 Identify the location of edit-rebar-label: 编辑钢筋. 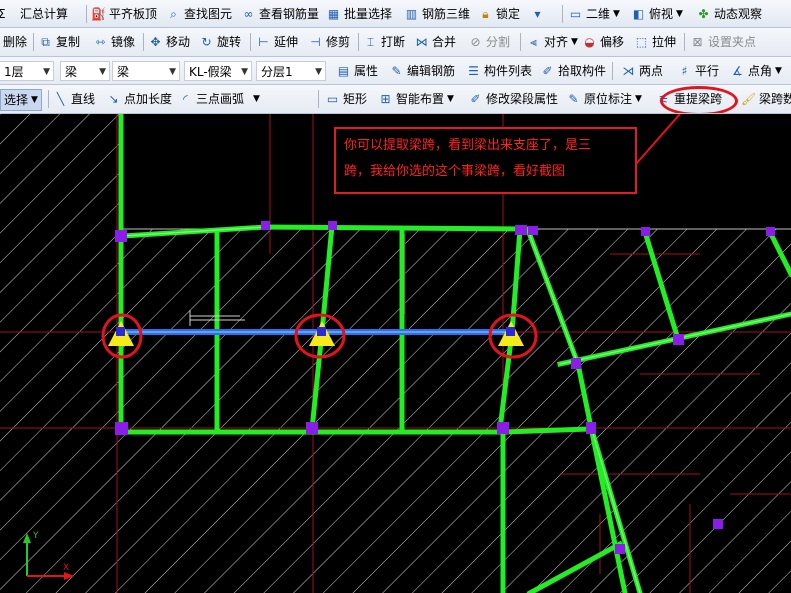
(431, 71).